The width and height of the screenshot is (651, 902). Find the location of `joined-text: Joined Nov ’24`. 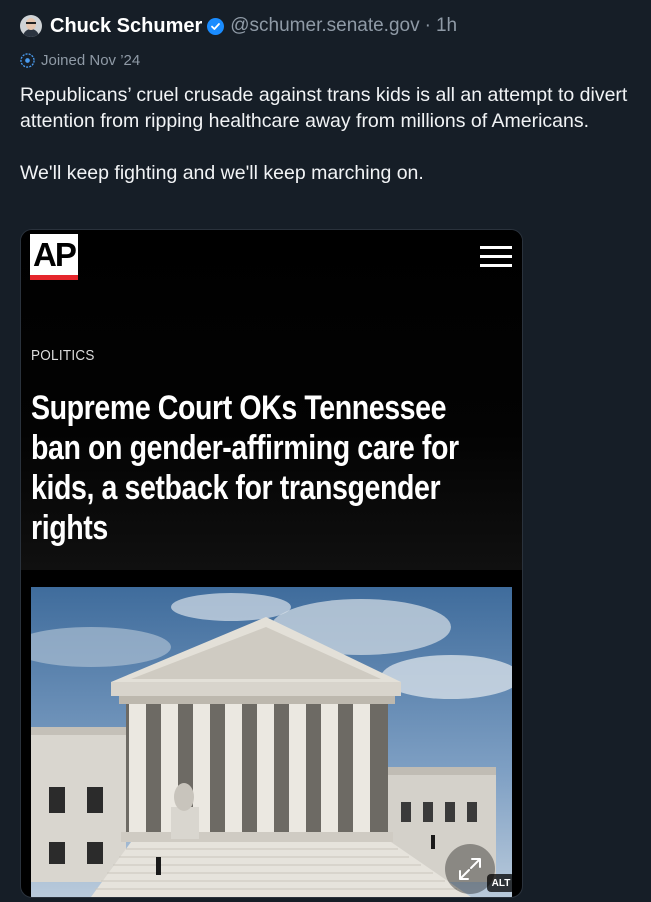

joined-text: Joined Nov ’24 is located at coordinates (91, 60).